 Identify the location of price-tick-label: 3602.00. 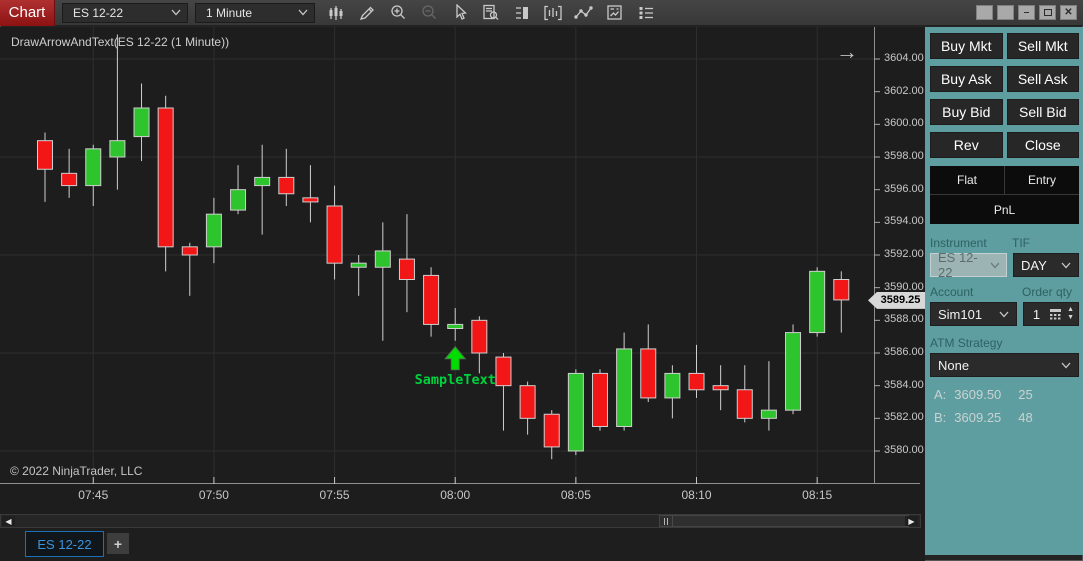
(904, 90).